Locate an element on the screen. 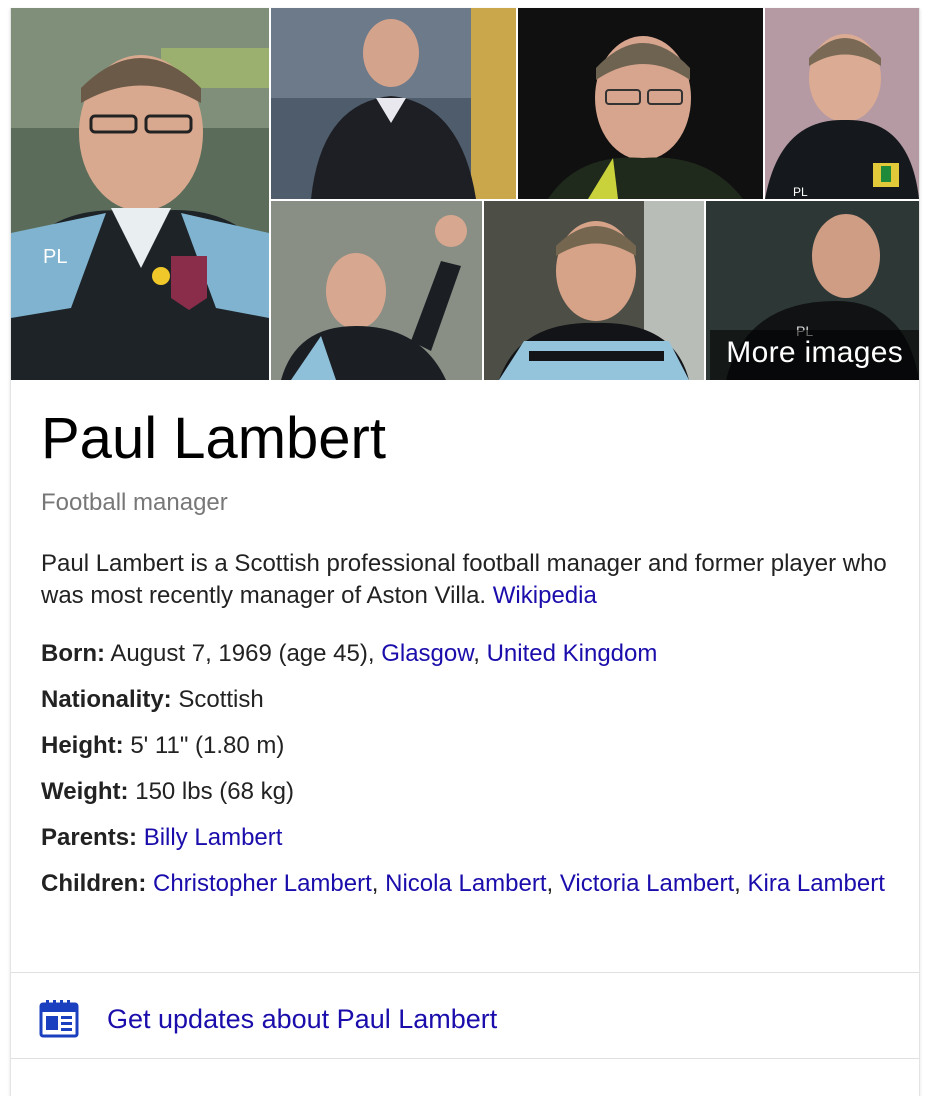 This screenshot has height=1096, width=930. child-link: Victoria Lambert is located at coordinates (647, 883).